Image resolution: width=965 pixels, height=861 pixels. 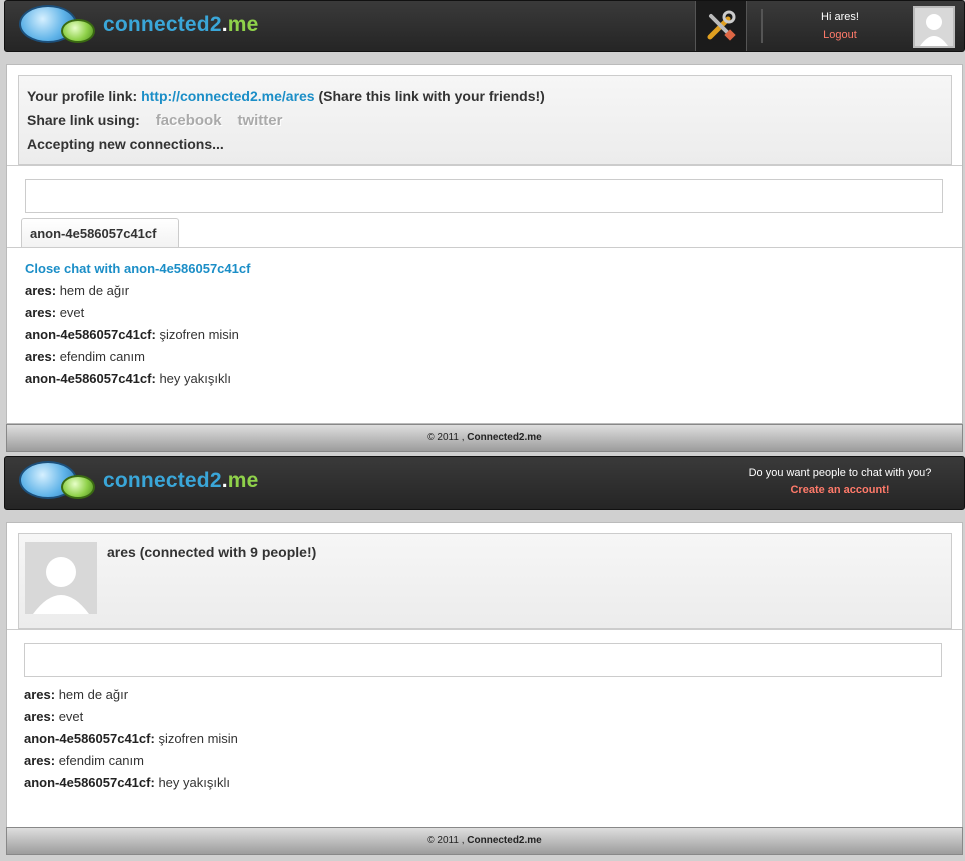 What do you see at coordinates (484, 26) in the screenshot?
I see `site-header: connected2.me Hi ares! Logout` at bounding box center [484, 26].